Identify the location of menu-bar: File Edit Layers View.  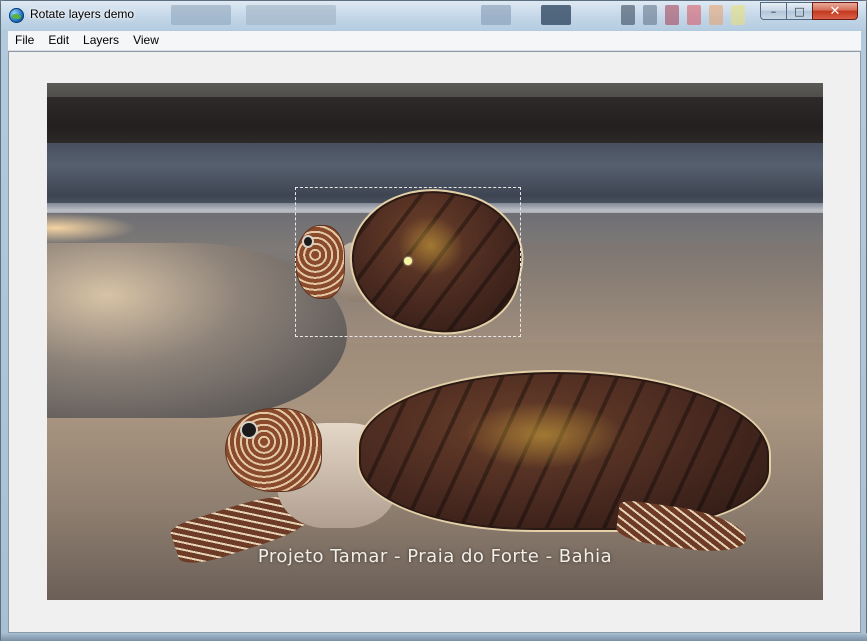
(434, 41).